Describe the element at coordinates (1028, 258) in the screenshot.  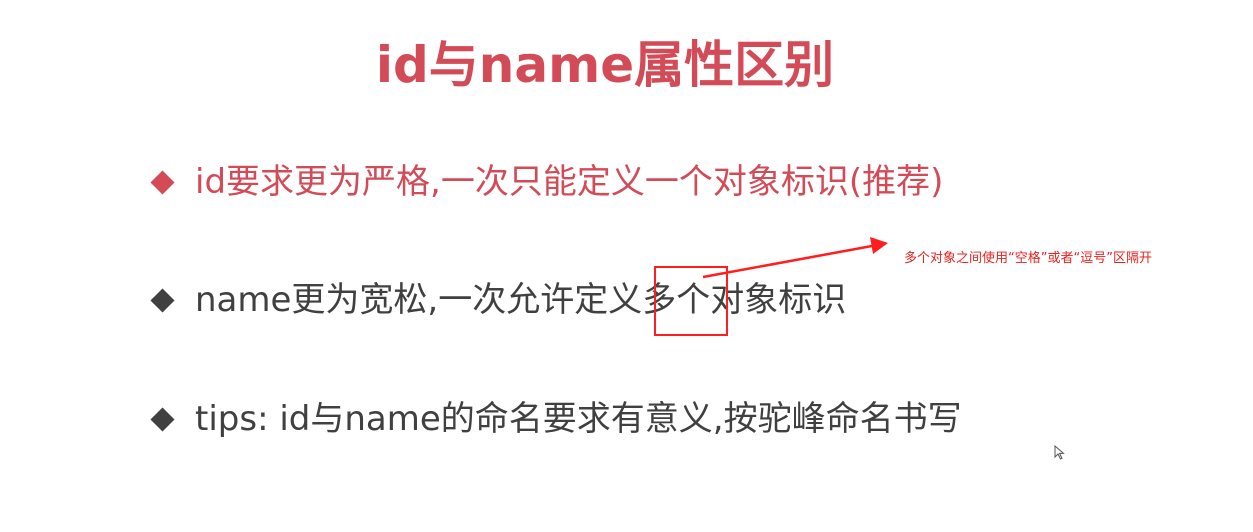
I see `annotation-note: 多个对象之间使用“空格”或者“逗号”区隔开` at that location.